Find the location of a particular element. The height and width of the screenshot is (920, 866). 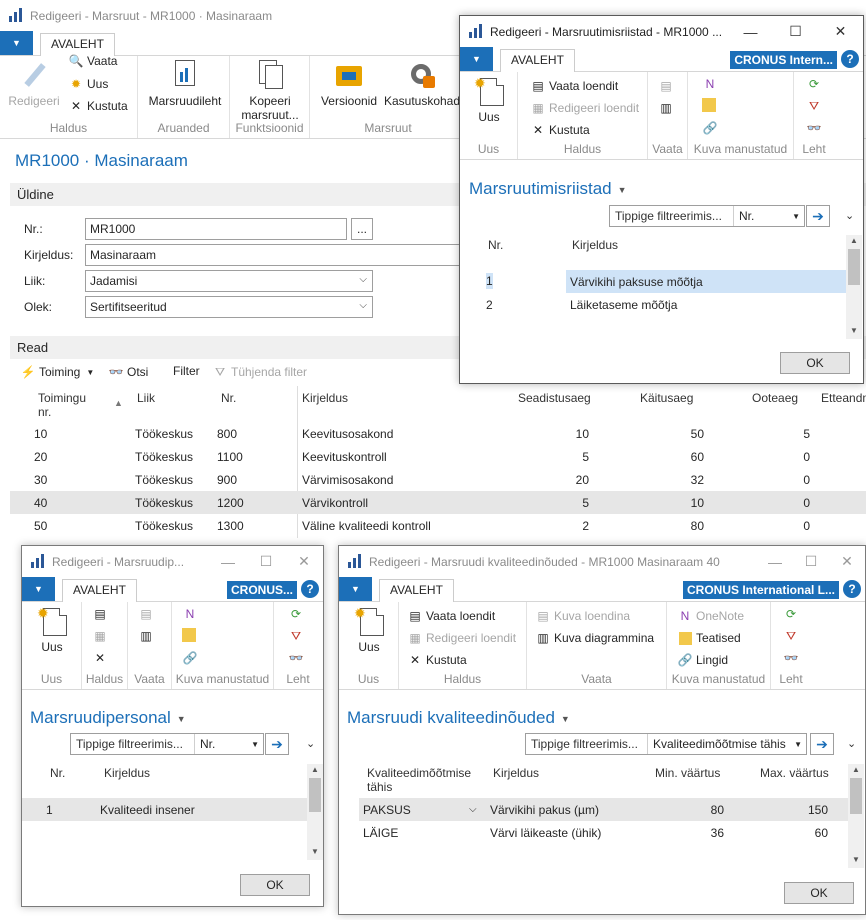

col-max-value: Max. väärtus is located at coordinates (794, 773).